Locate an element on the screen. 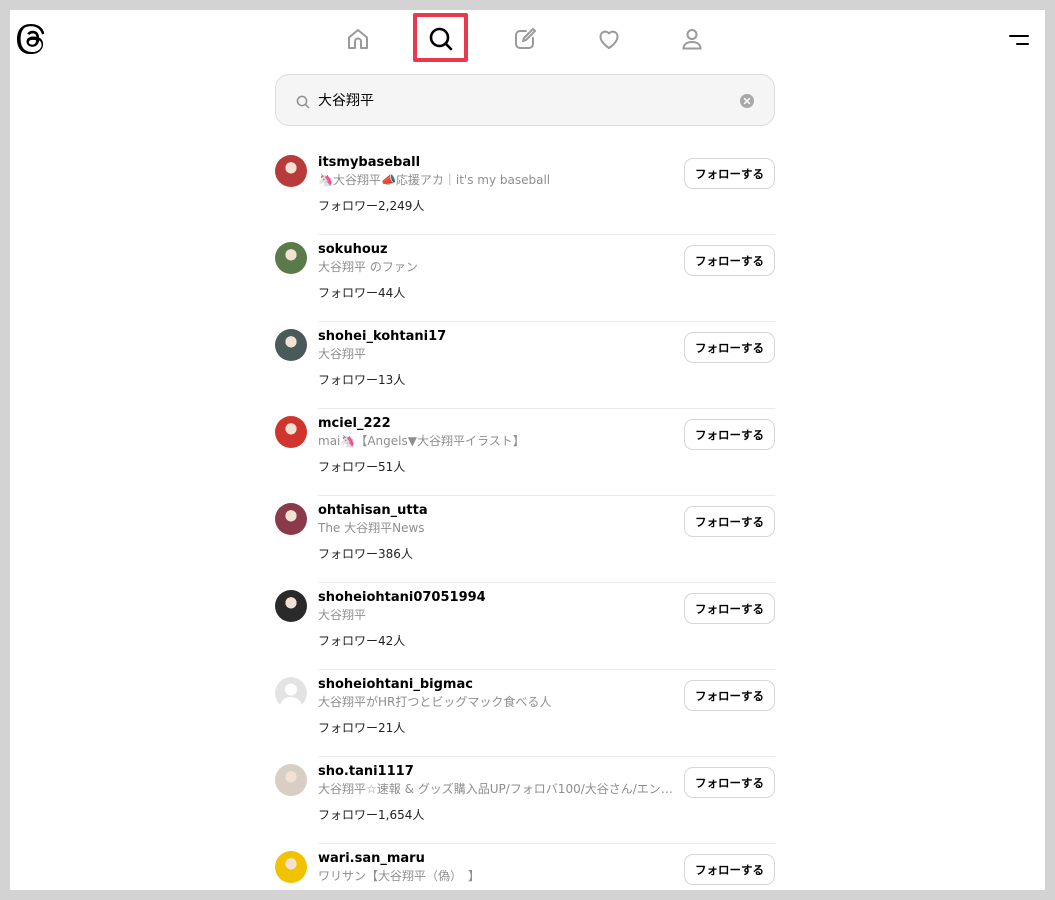 The height and width of the screenshot is (900, 1055). search-highlight-box is located at coordinates (440, 37).